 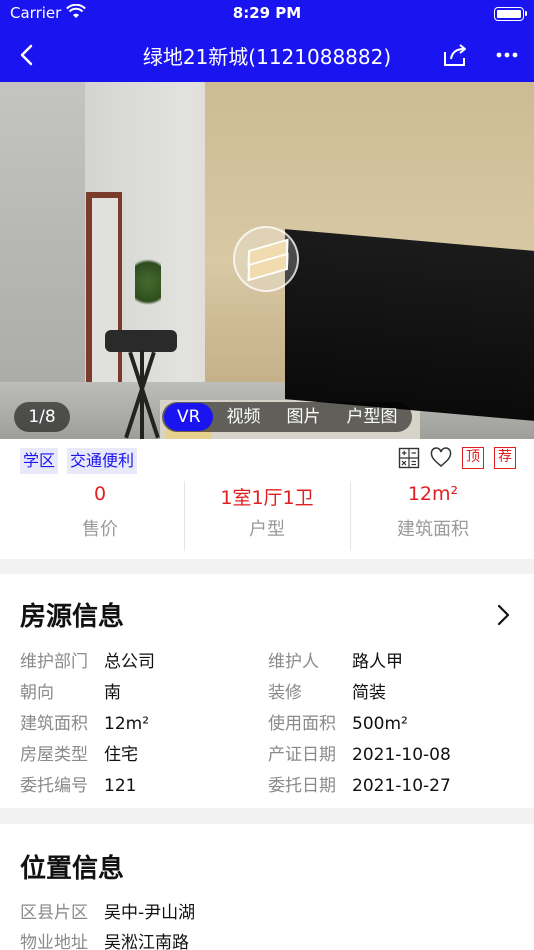 I want to click on tab-floorplan: 户型图, so click(x=371, y=417).